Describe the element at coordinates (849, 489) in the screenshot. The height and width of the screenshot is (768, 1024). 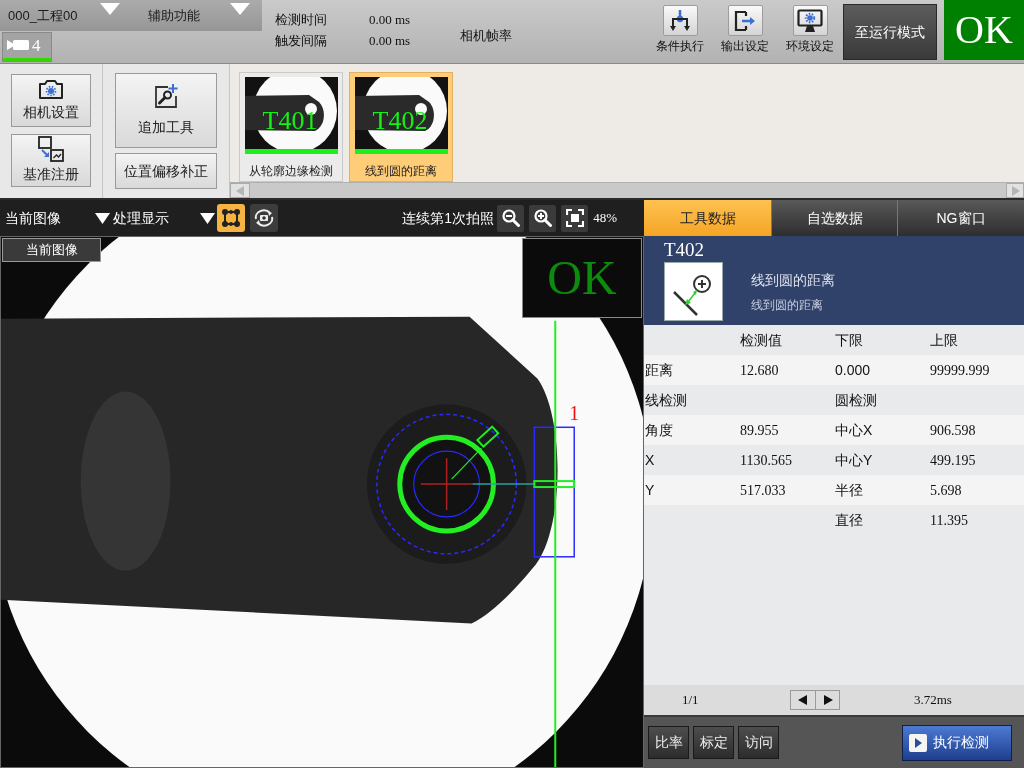
I see `table-cell: 半径` at that location.